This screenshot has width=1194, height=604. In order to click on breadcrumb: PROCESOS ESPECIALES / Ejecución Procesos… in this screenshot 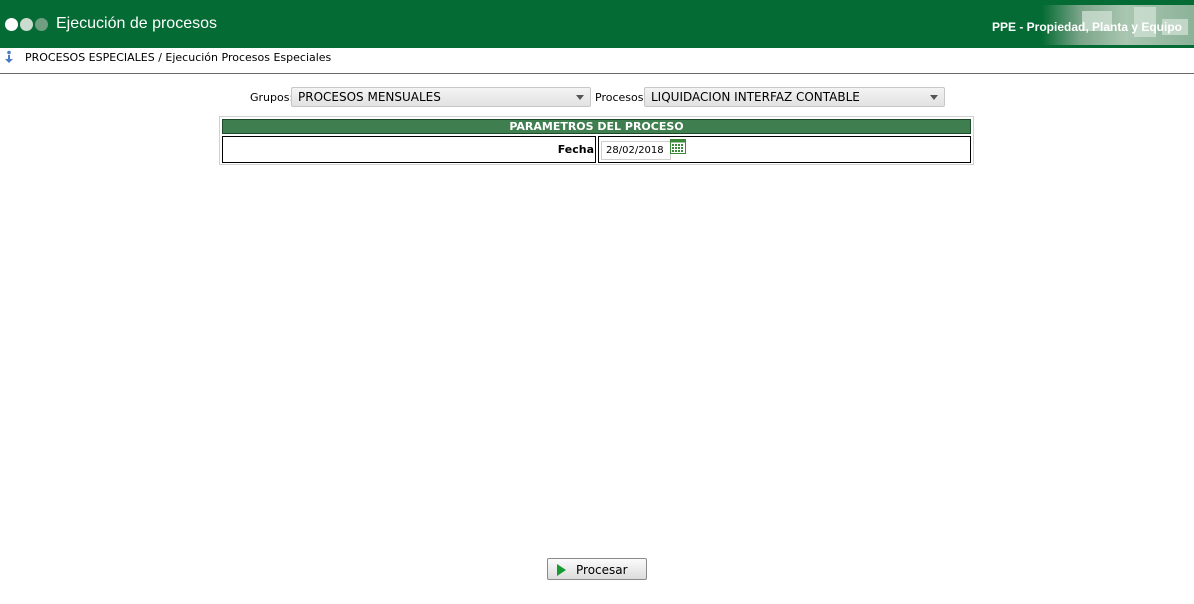, I will do `click(178, 57)`.